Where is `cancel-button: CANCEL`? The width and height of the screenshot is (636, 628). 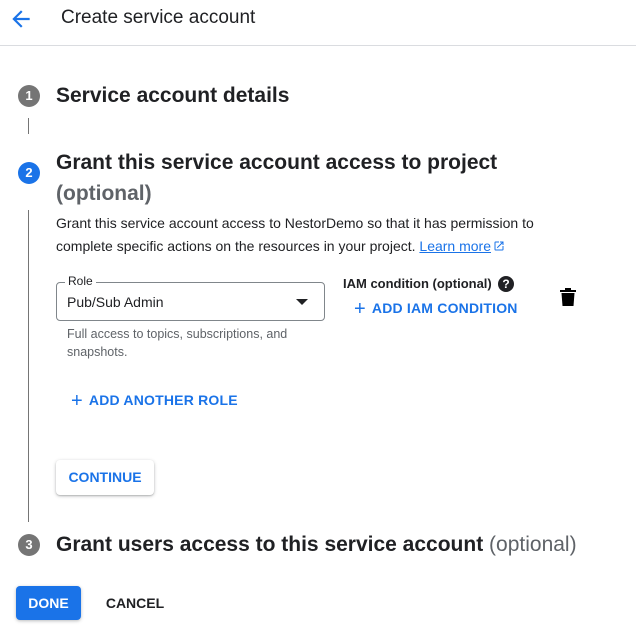
cancel-button: CANCEL is located at coordinates (135, 603).